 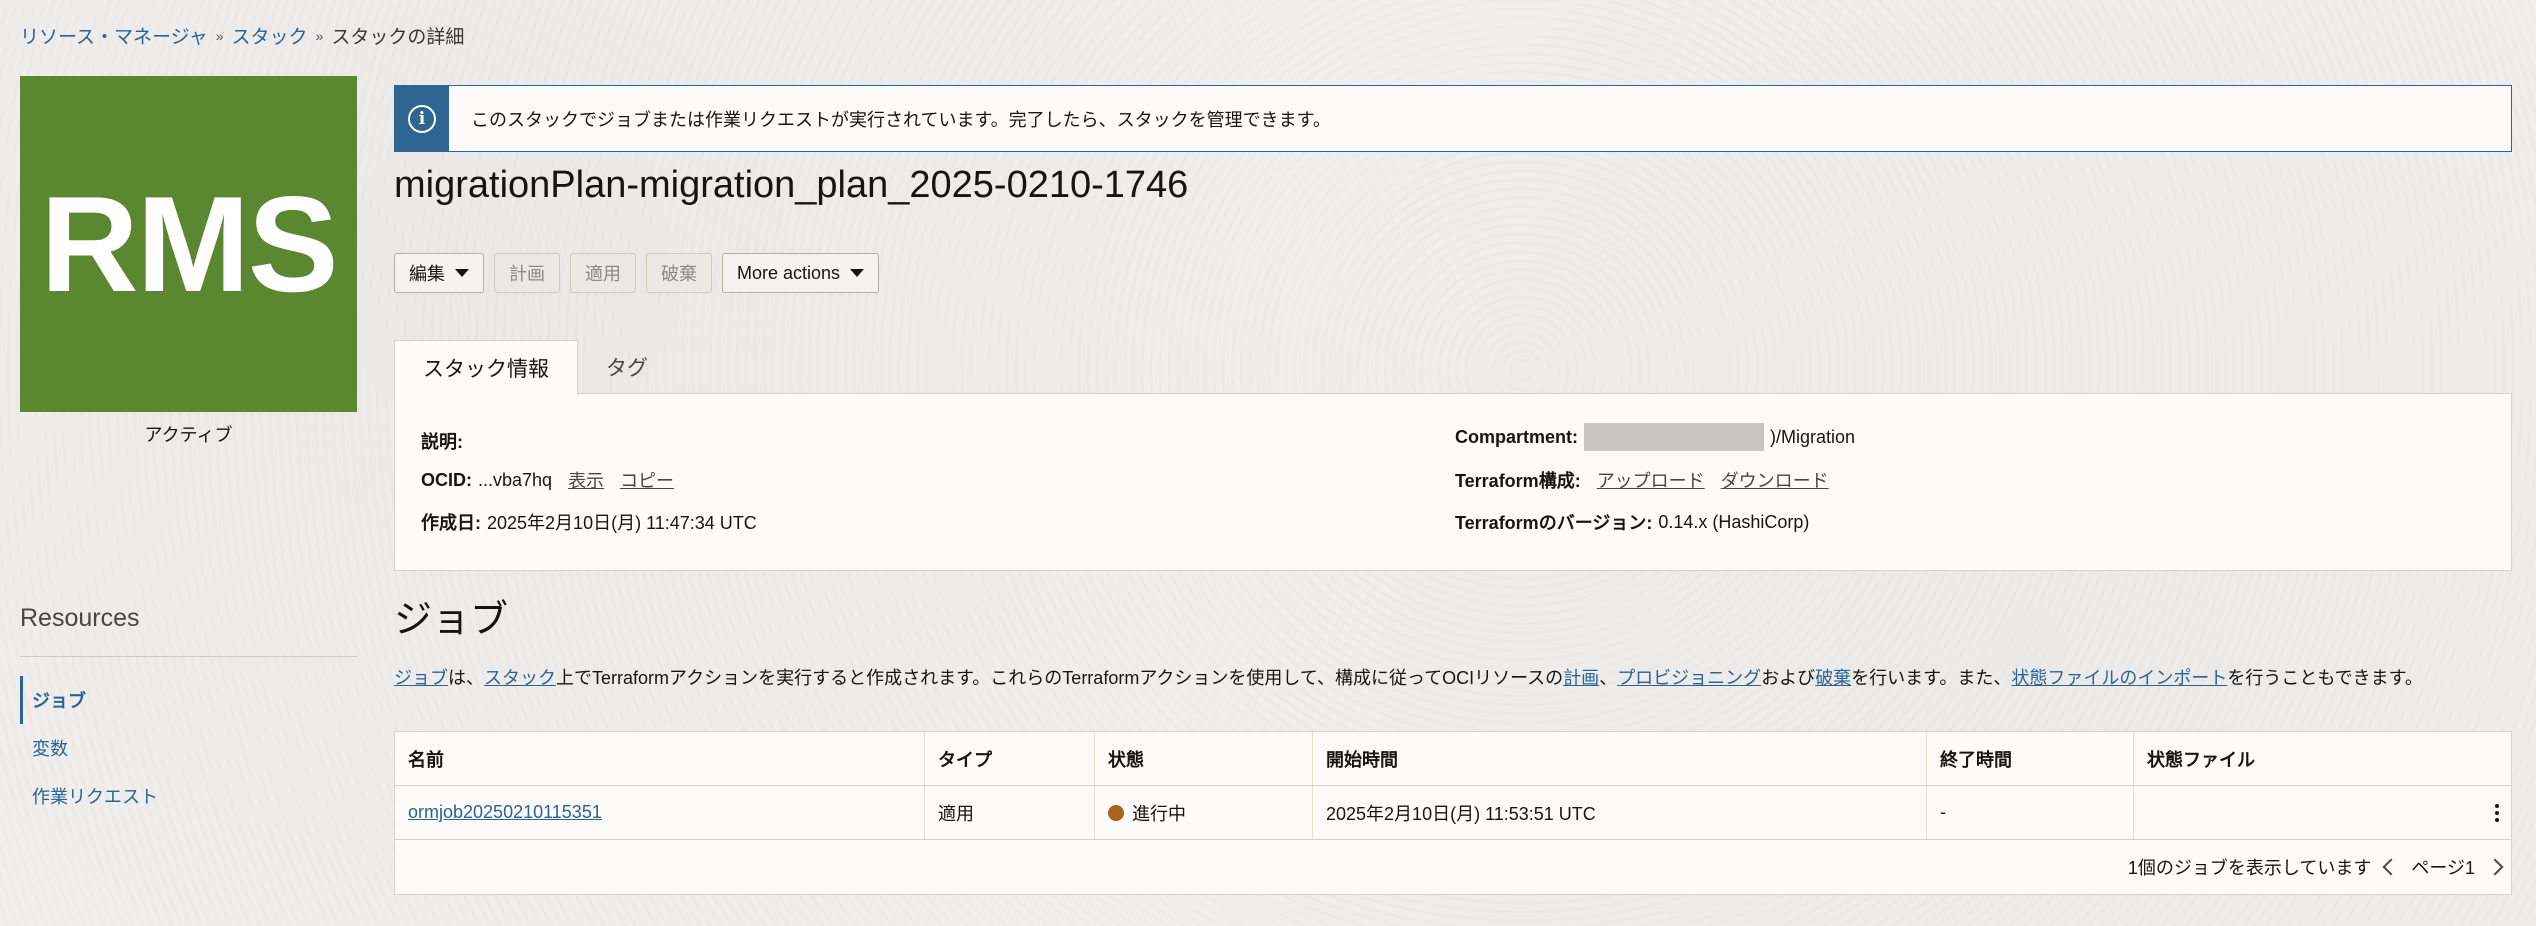 What do you see at coordinates (2497, 813) in the screenshot?
I see `row-actions-menu-icon` at bounding box center [2497, 813].